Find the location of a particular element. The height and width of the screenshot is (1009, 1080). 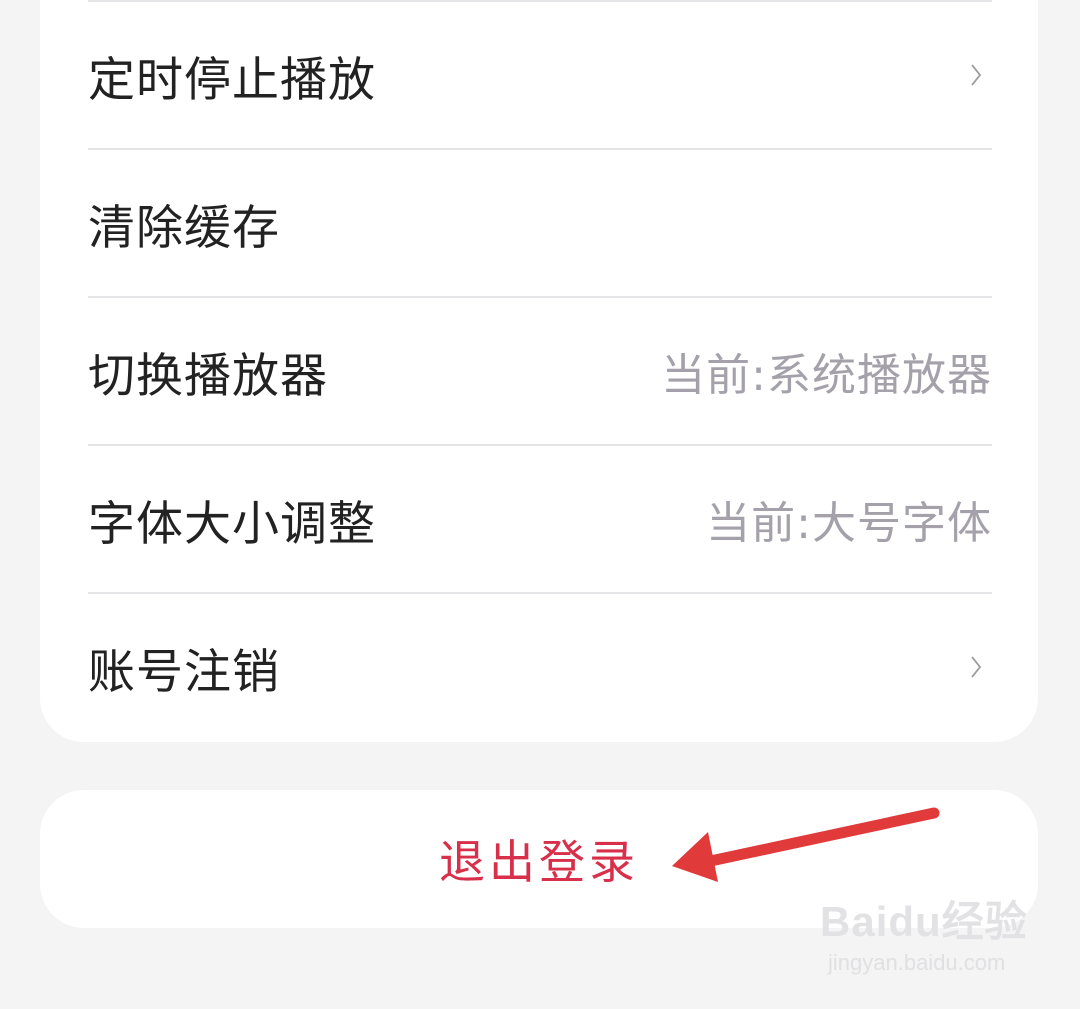

baidu-jingyan-watermark: Baidu经验 jingyan.baidu.com is located at coordinates (925, 938).